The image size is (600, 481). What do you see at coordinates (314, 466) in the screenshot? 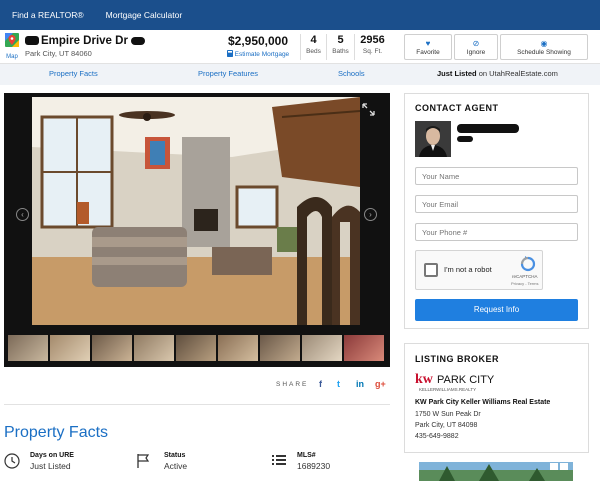
I see `fact-value: 1689230` at bounding box center [314, 466].